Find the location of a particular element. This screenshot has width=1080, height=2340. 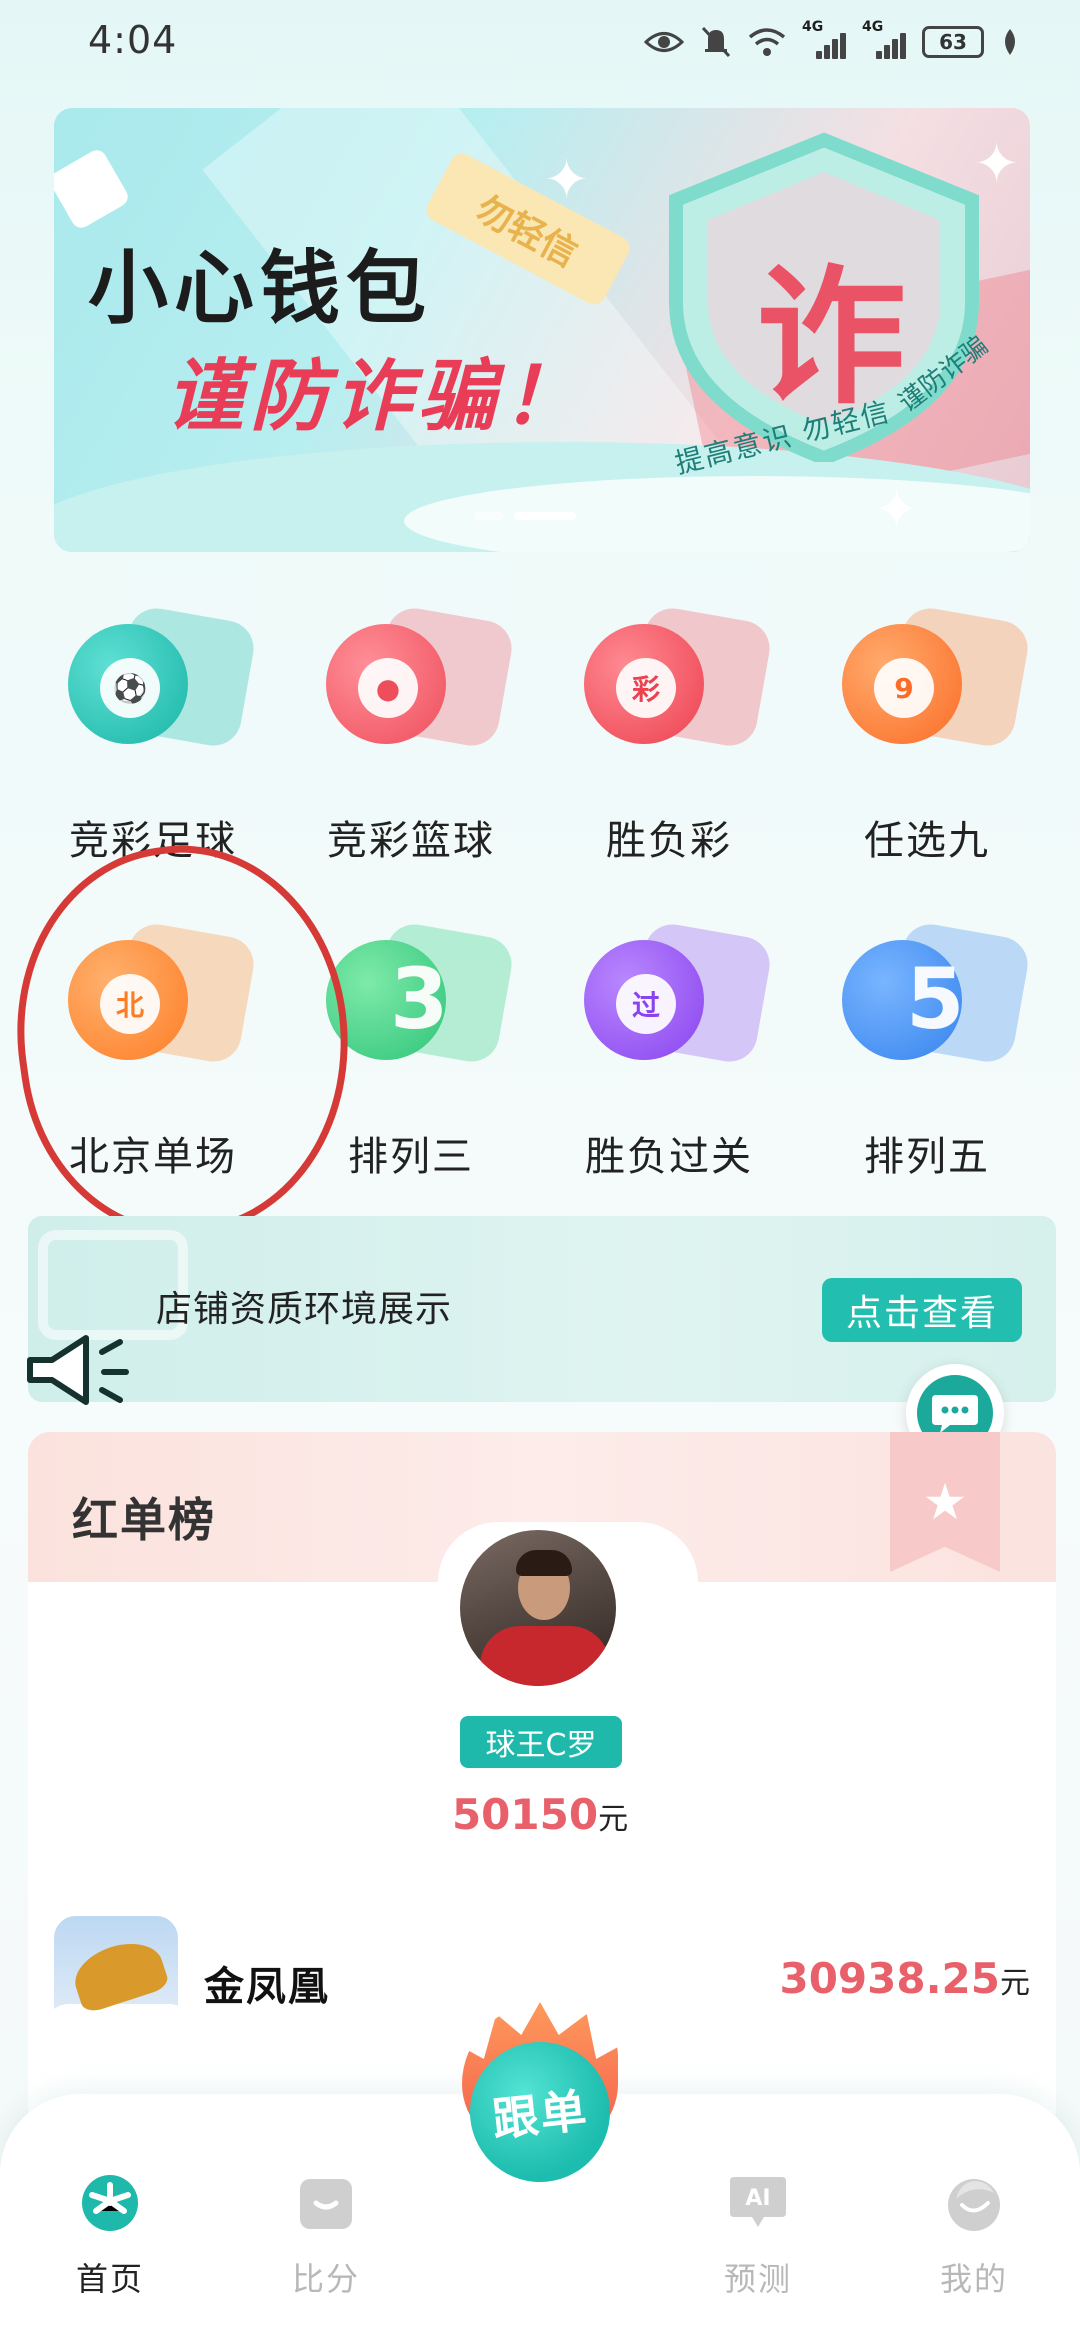

lottery-ball-icon: 彩 is located at coordinates (674, 679).